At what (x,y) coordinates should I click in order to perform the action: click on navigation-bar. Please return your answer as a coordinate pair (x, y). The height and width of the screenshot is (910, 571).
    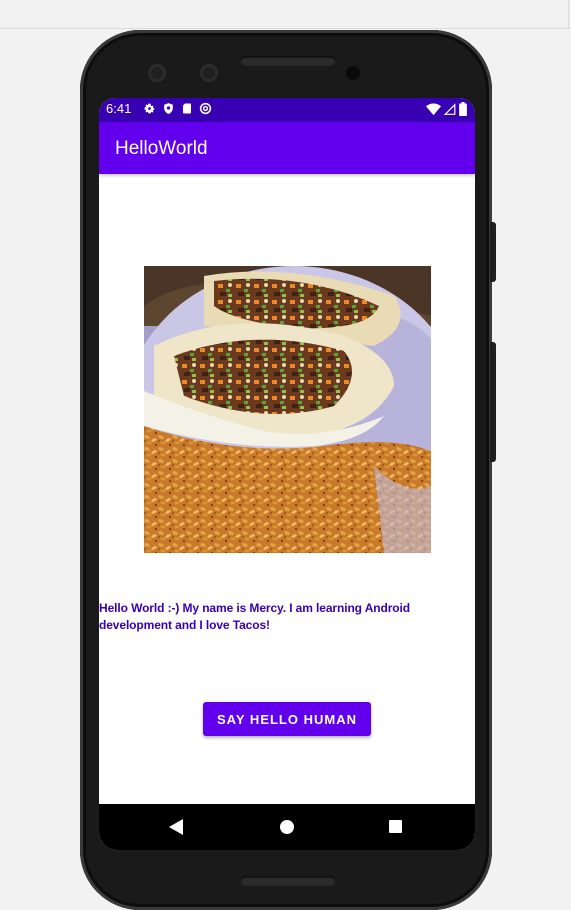
    Looking at the image, I should click on (287, 827).